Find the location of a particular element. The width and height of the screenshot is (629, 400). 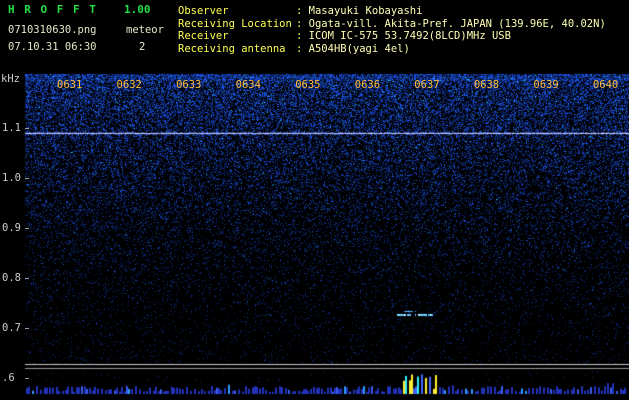

freq-unit-label: kHz is located at coordinates (10, 79).